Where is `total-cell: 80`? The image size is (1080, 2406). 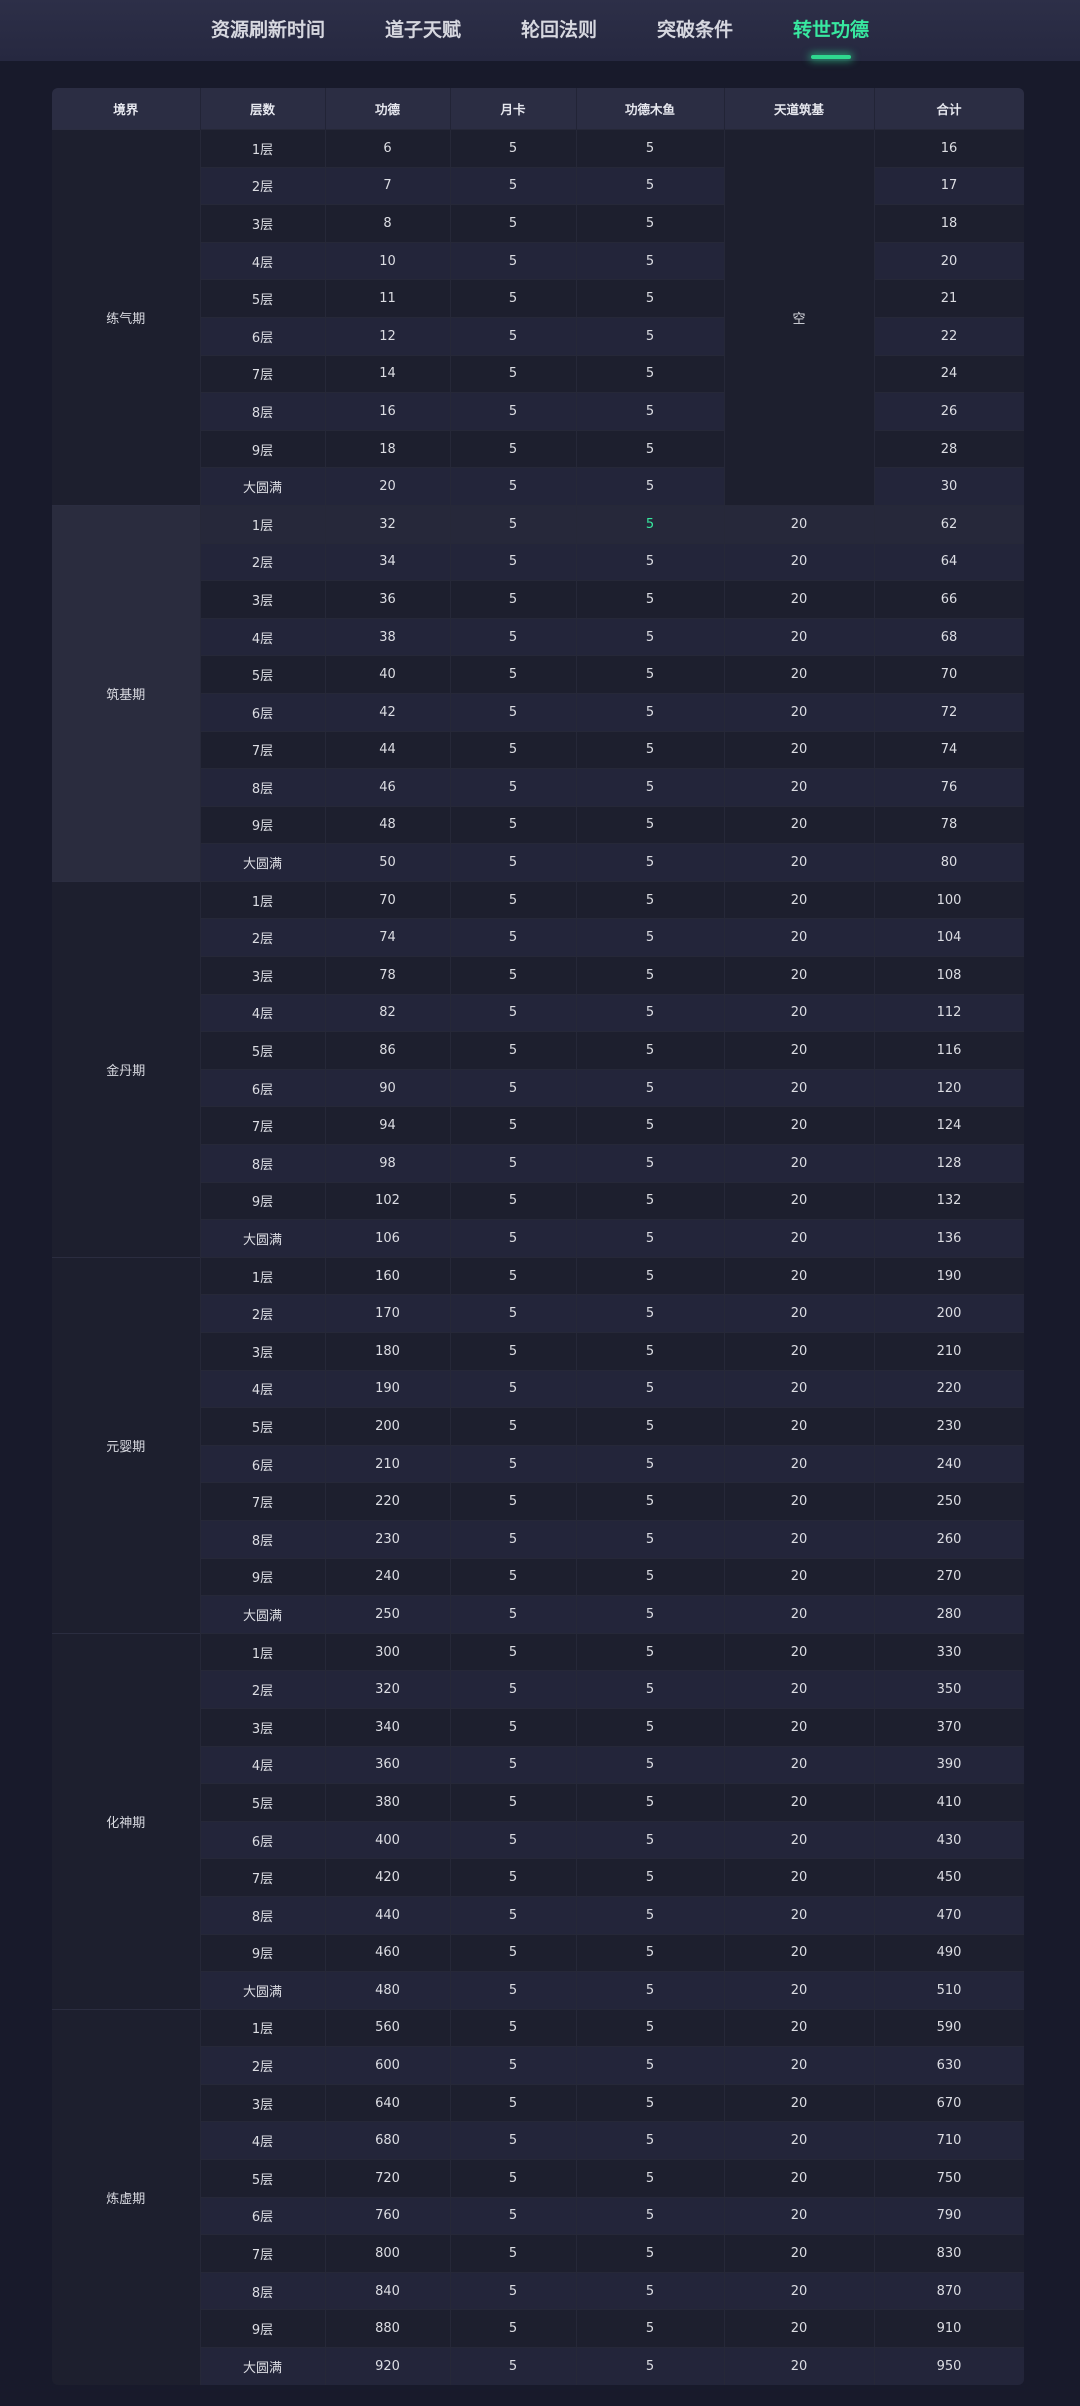 total-cell: 80 is located at coordinates (949, 862).